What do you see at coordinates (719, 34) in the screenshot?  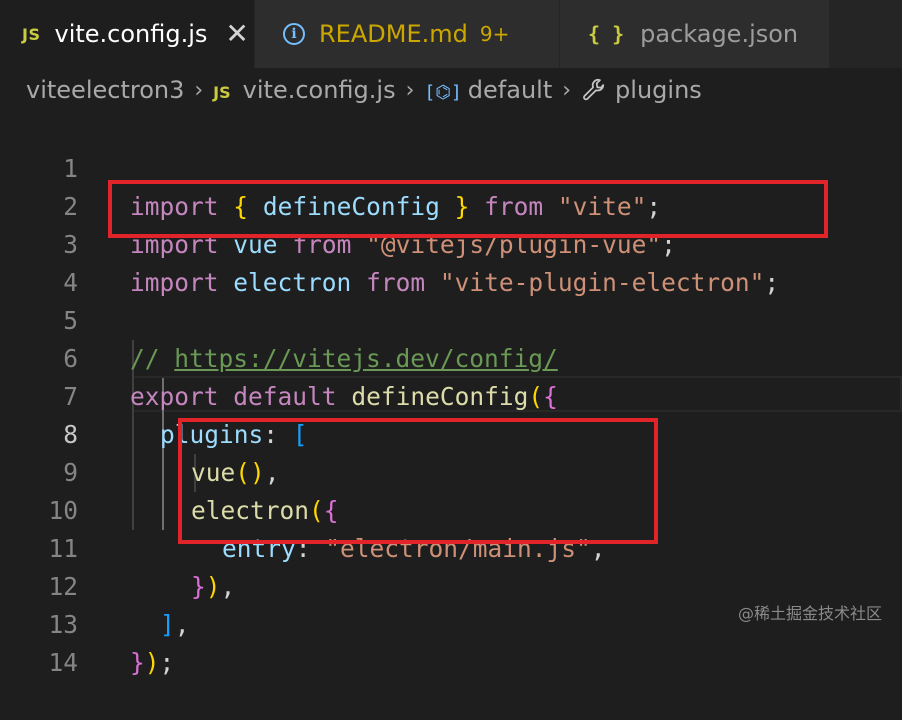 I see `tab-label: package.json` at bounding box center [719, 34].